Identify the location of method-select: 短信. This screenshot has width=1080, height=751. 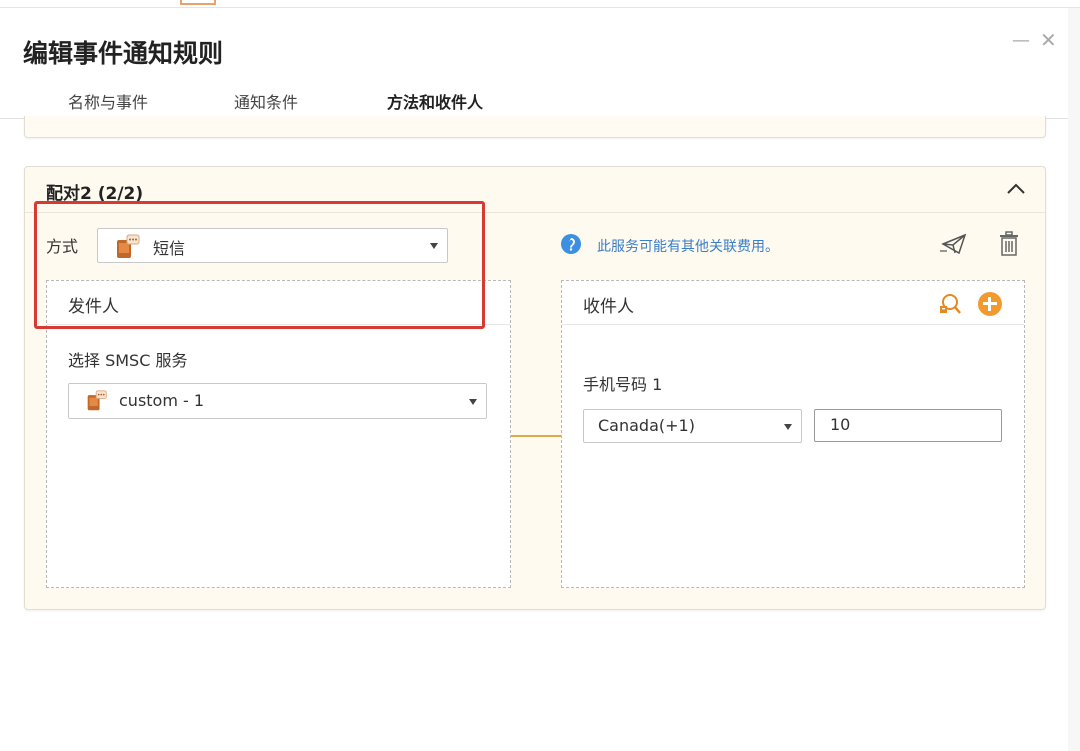
(272, 245).